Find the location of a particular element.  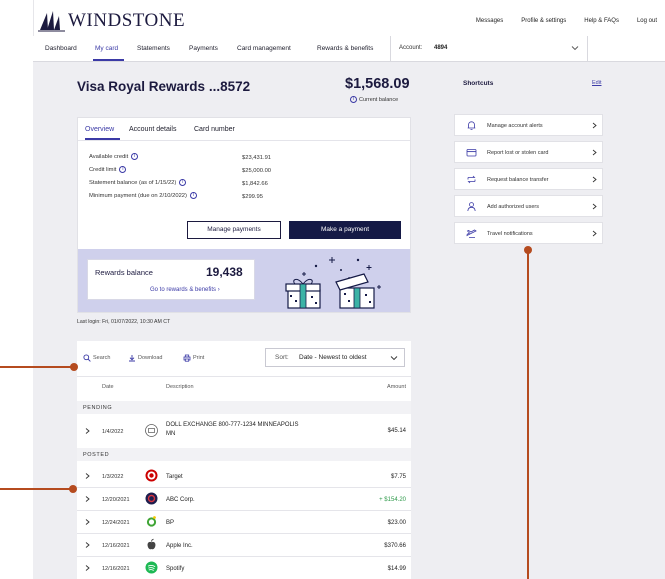

nav-card-management: Card management is located at coordinates (264, 48).